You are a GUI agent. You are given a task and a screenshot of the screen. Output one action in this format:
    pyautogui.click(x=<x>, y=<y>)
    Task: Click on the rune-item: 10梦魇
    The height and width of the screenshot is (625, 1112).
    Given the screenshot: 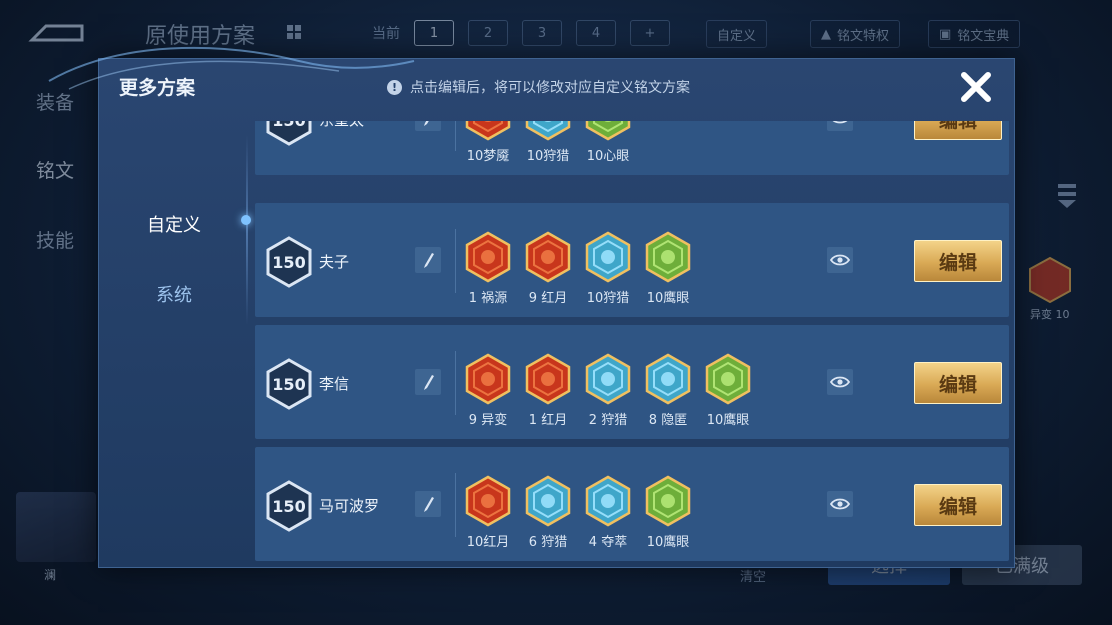 What is the action you would take?
    pyautogui.click(x=488, y=142)
    